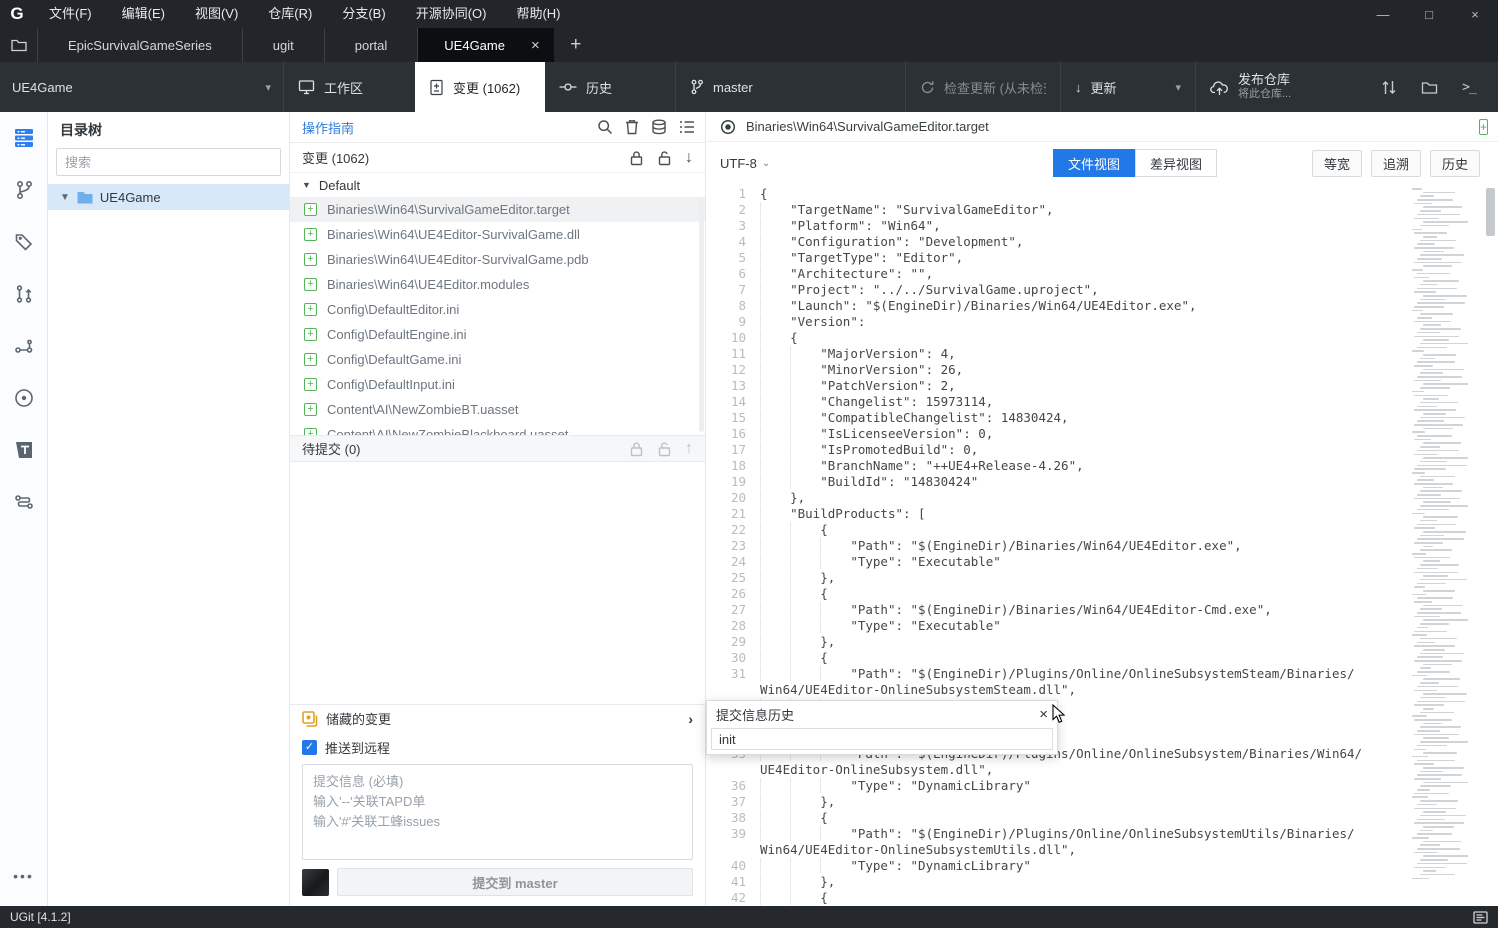  What do you see at coordinates (790, 87) in the screenshot?
I see `branch-selector: master` at bounding box center [790, 87].